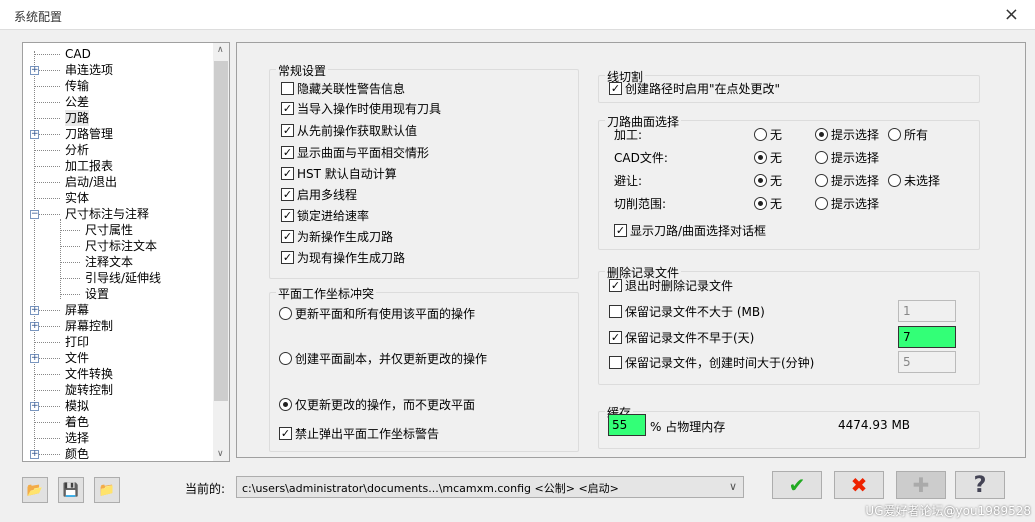 The image size is (1035, 522). Describe the element at coordinates (77, 422) in the screenshot. I see `tree-item: 着色` at that location.